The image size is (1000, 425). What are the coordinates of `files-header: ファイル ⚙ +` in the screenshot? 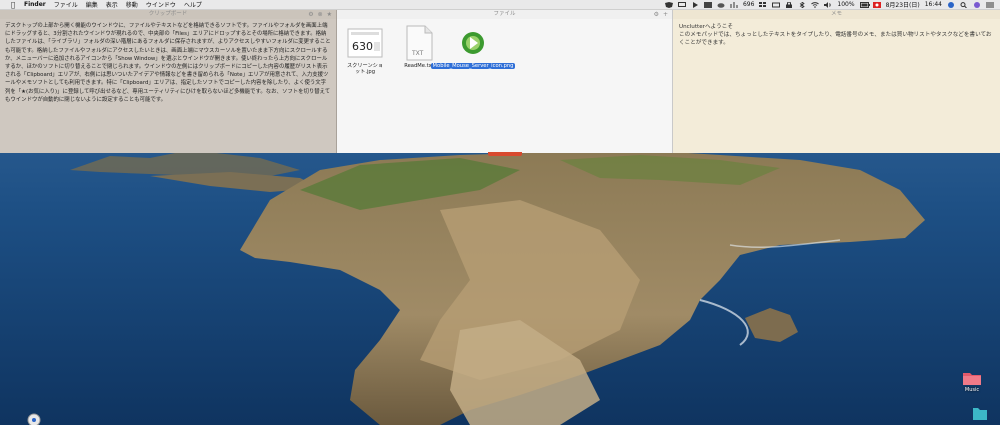 It's located at (504, 14).